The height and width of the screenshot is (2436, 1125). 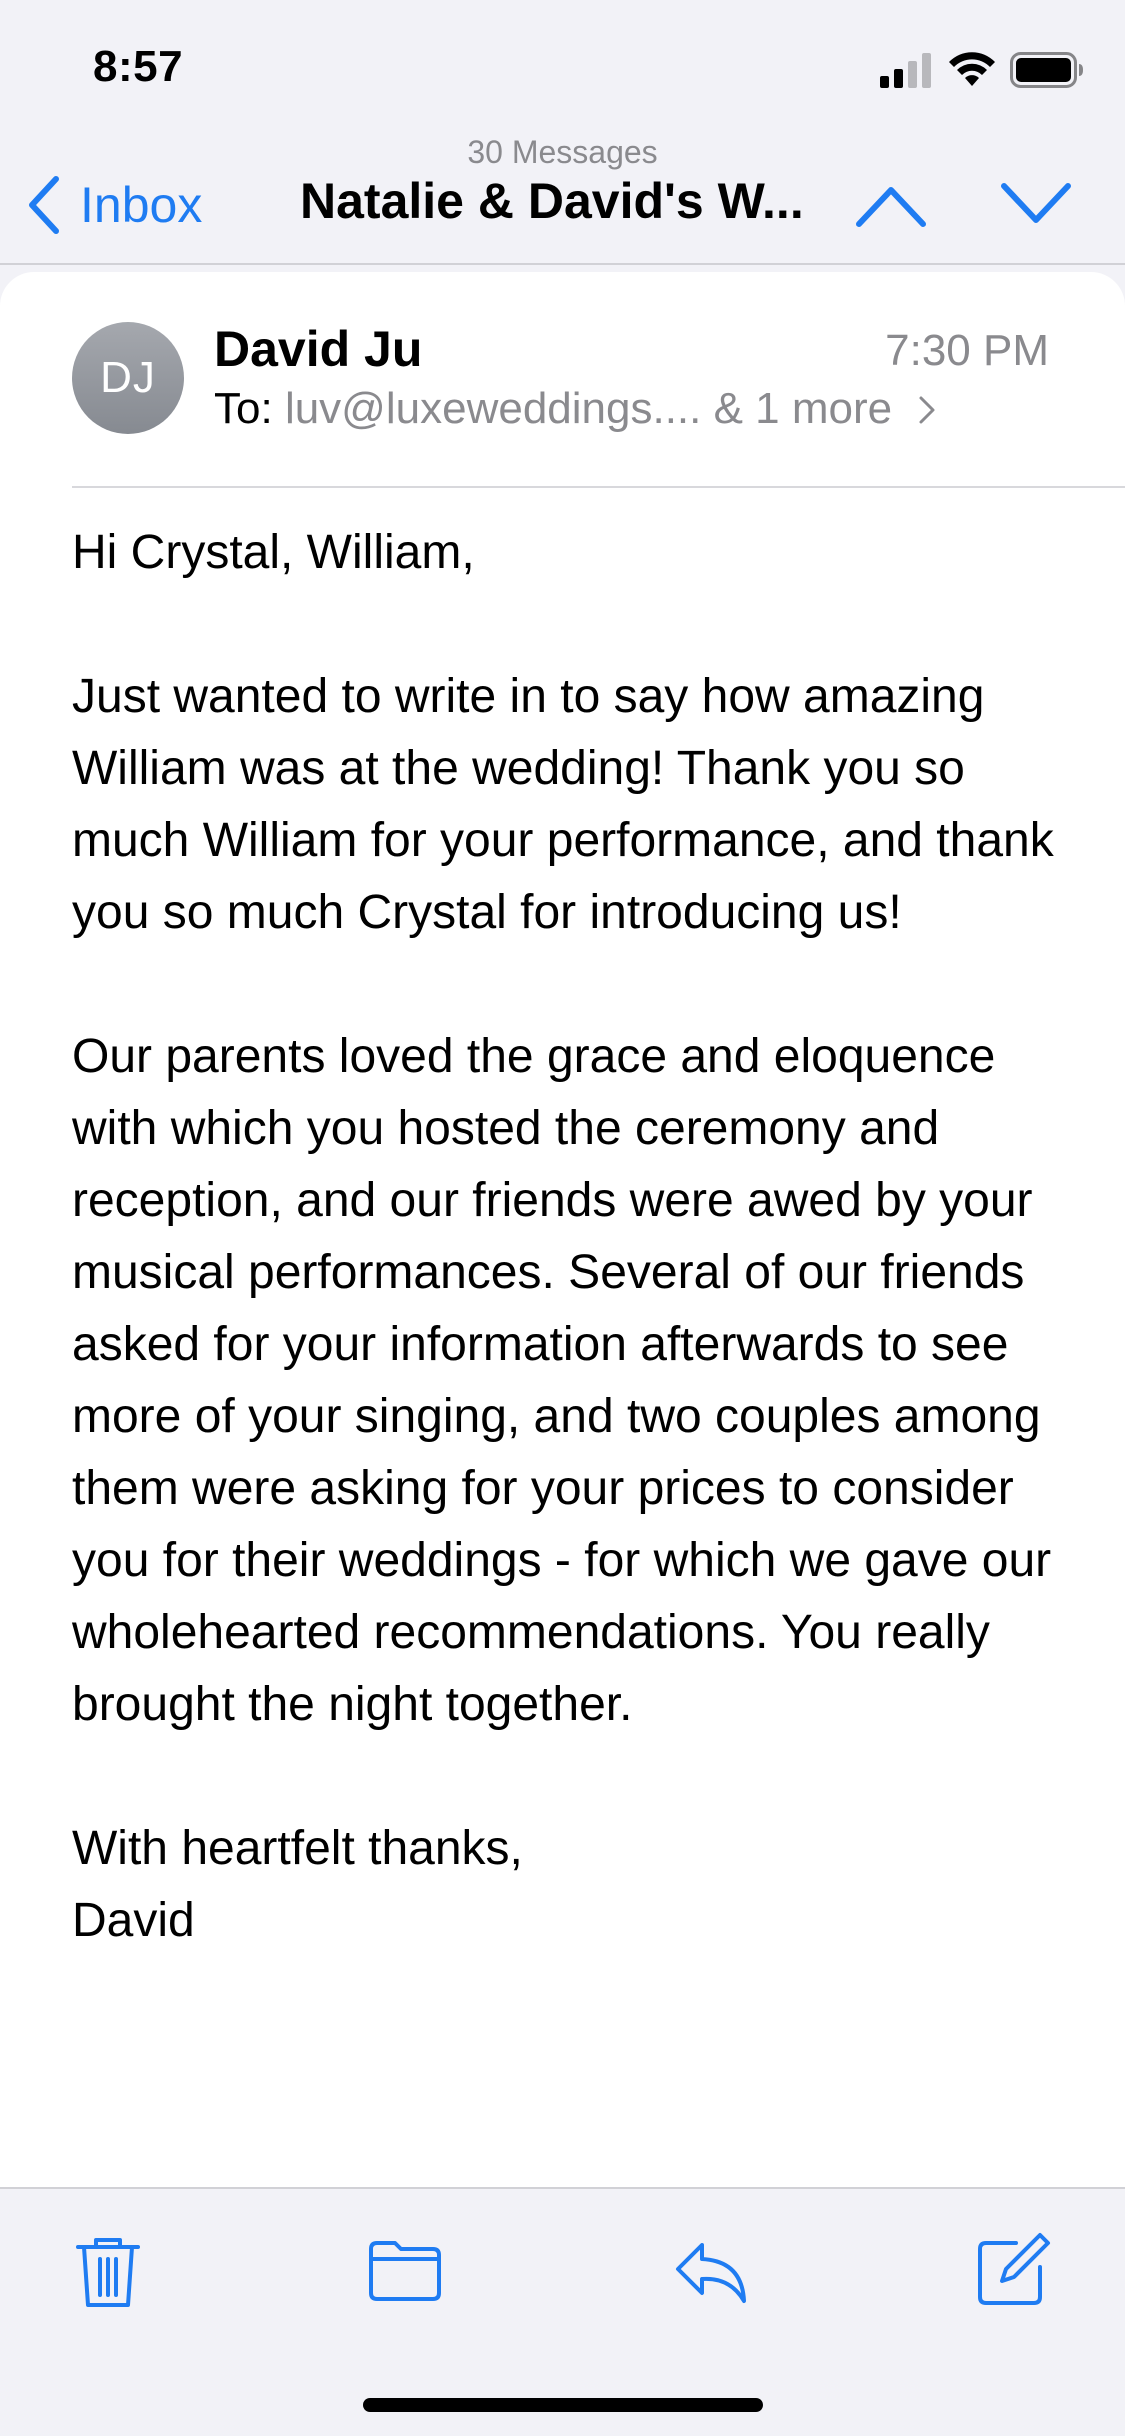 I want to click on previous-message-button, so click(x=891, y=205).